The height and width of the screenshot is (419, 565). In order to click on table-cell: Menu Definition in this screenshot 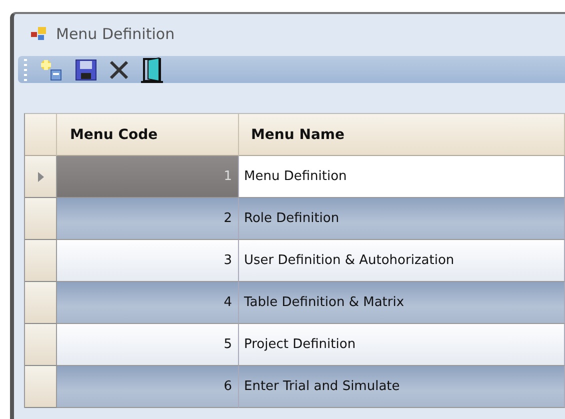, I will do `click(402, 177)`.